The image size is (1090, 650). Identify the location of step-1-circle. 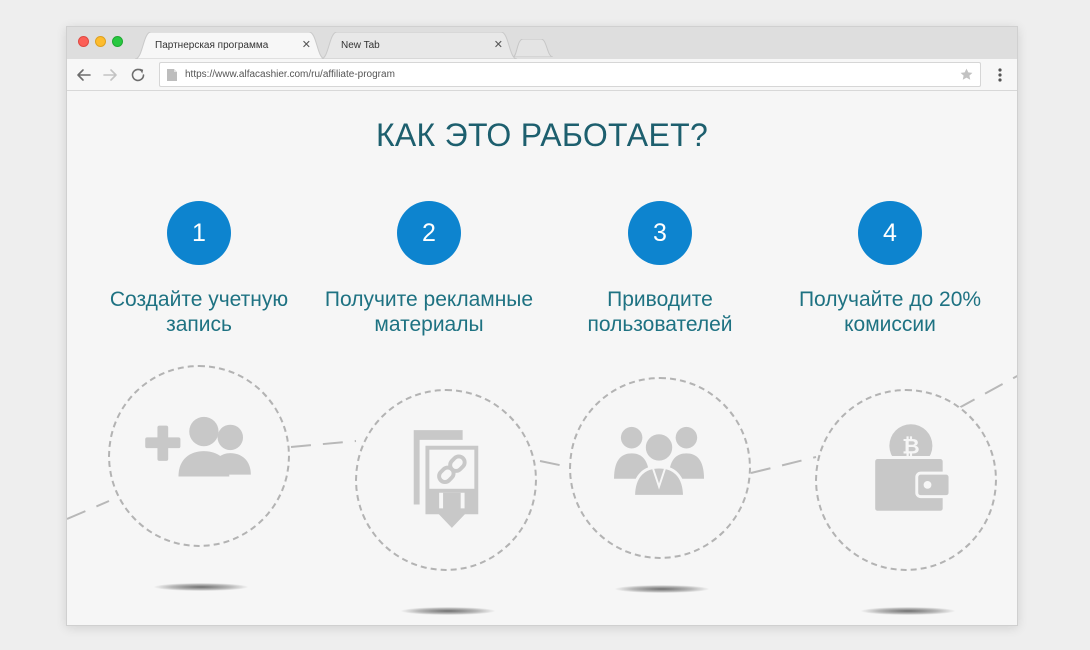
(199, 456).